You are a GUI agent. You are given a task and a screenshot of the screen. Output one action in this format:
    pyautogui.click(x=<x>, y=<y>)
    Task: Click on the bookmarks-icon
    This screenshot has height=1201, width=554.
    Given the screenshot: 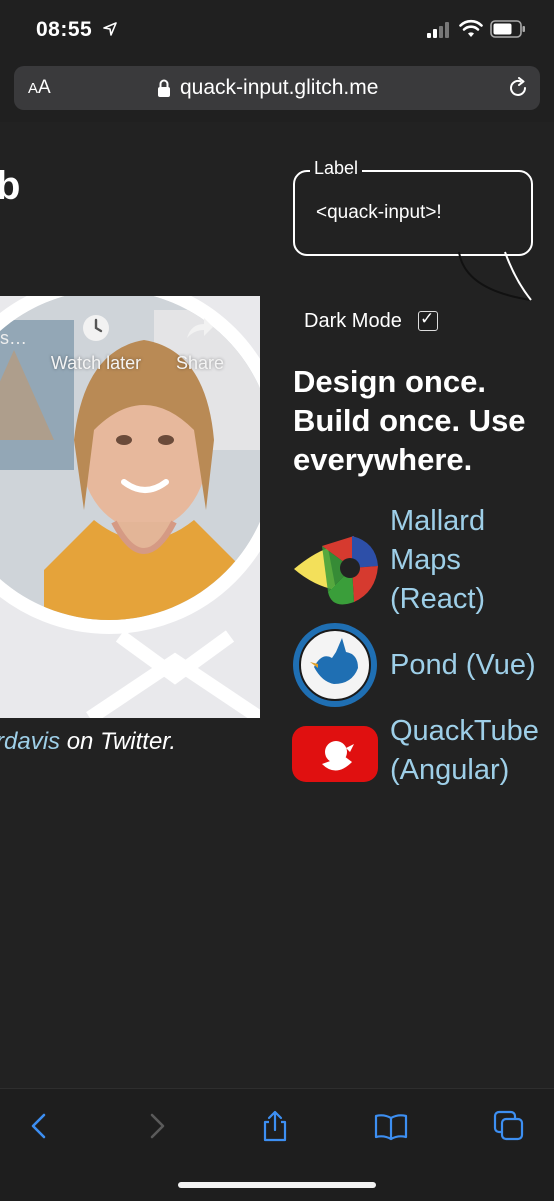 What is the action you would take?
    pyautogui.click(x=391, y=1126)
    